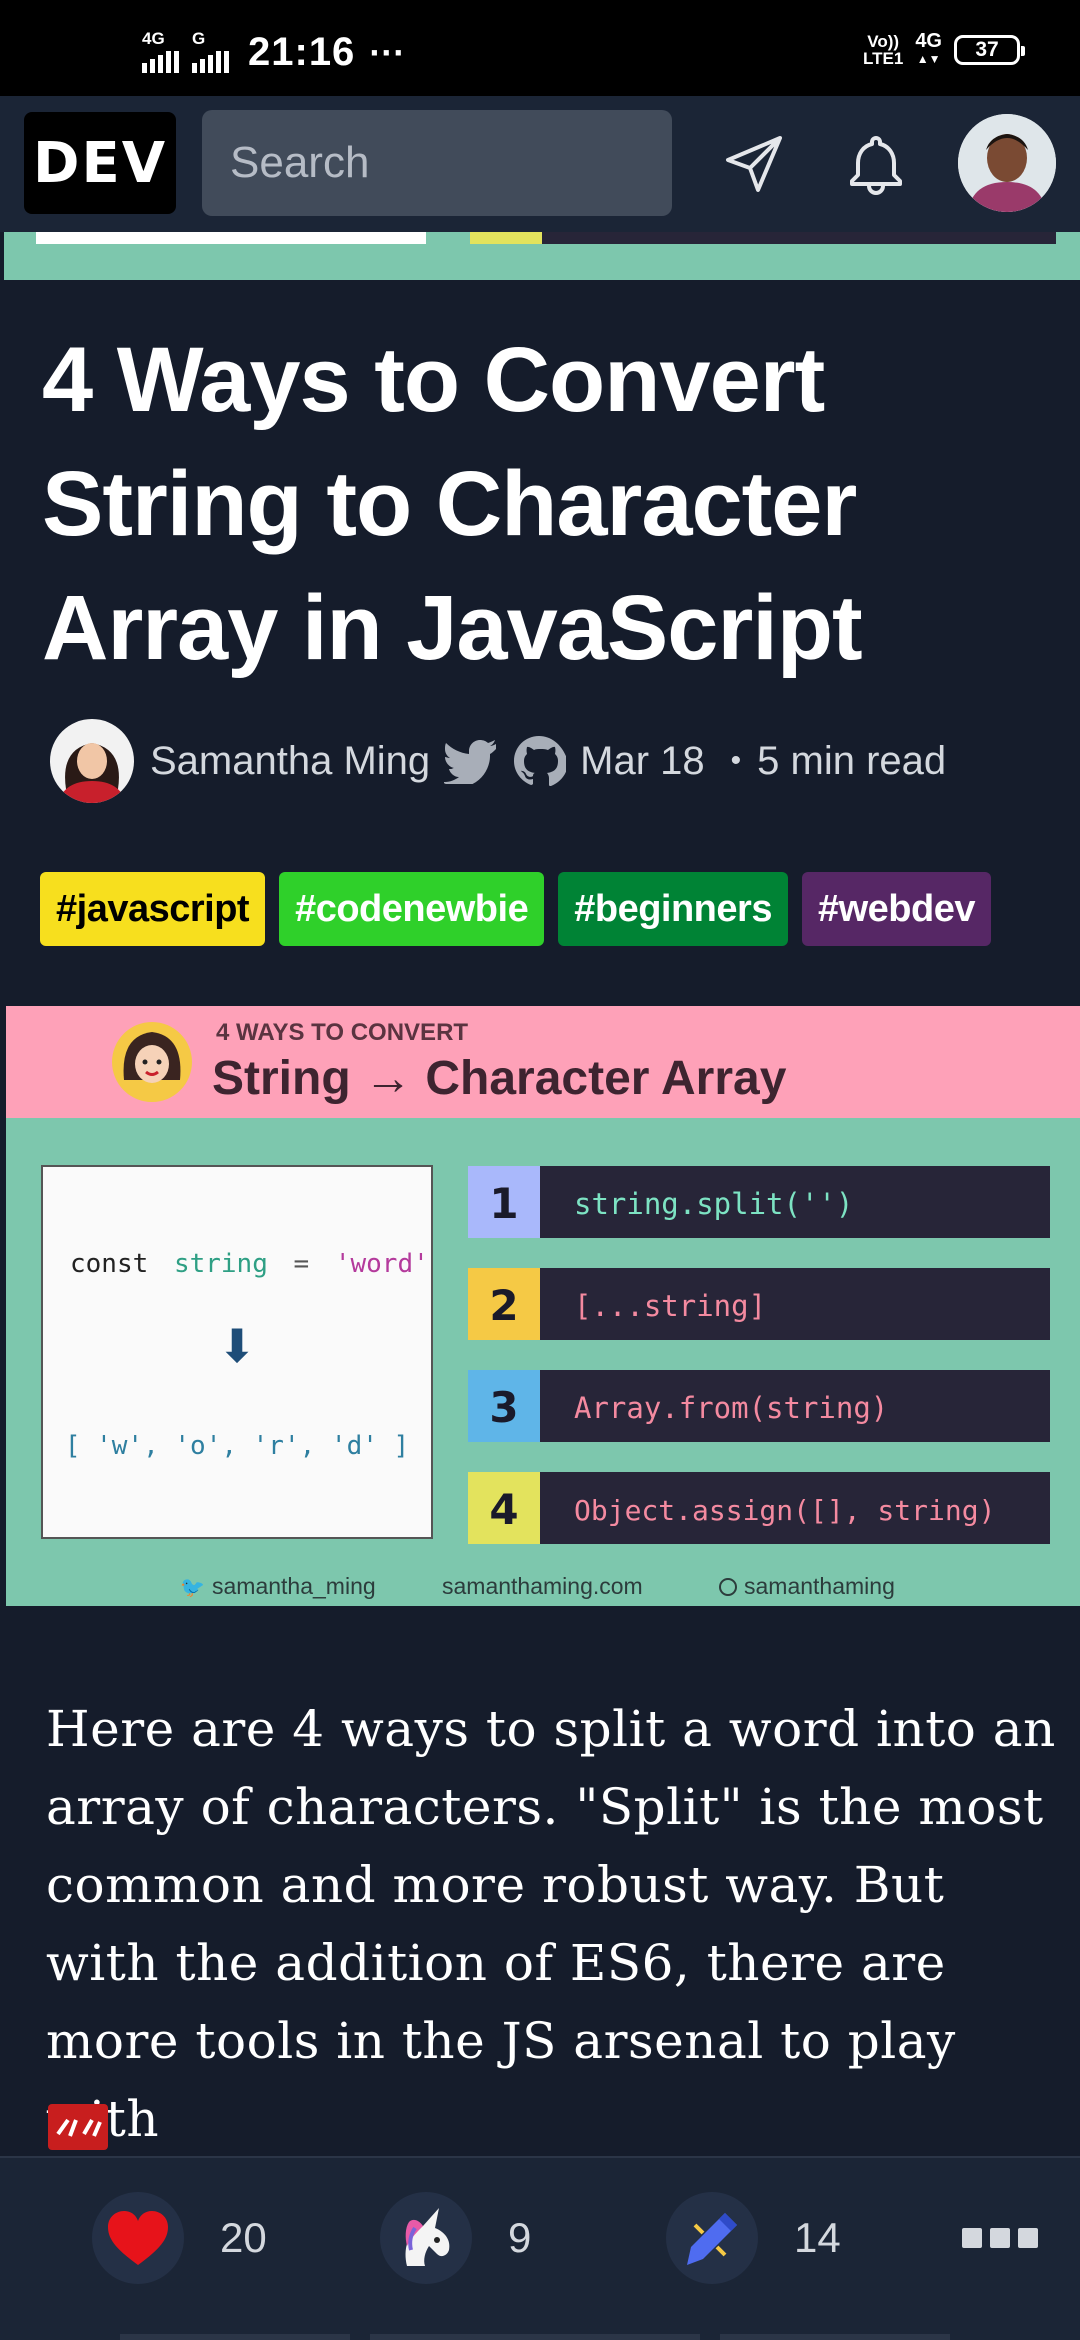  I want to click on svg-text: 4, so click(503, 1509).